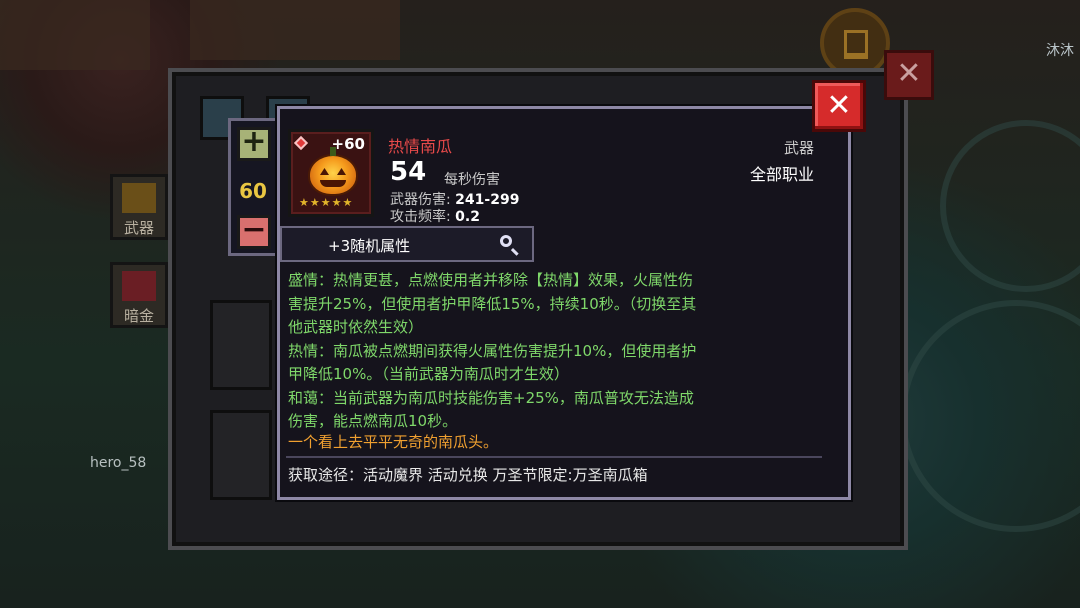 This screenshot has width=1080, height=608. What do you see at coordinates (420, 146) in the screenshot?
I see `item-name: 热情南瓜` at bounding box center [420, 146].